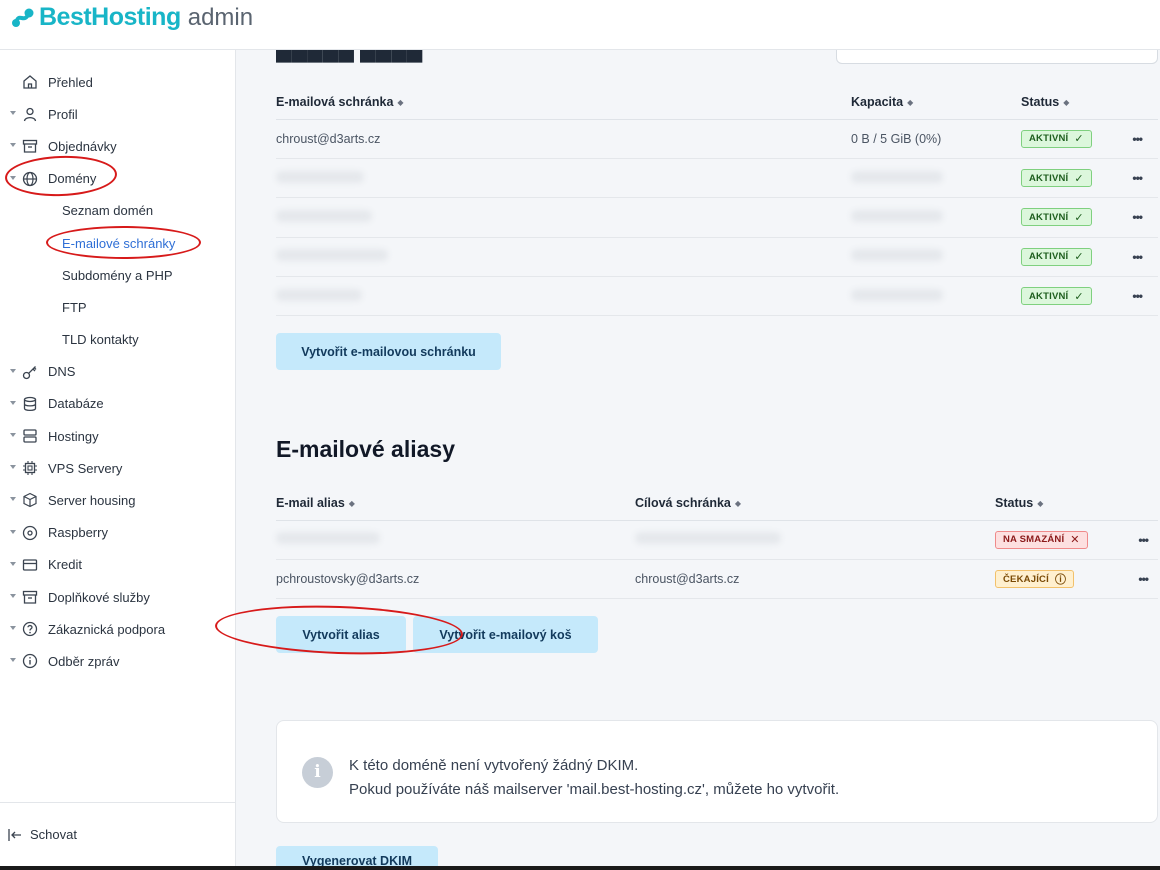  I want to click on top-bar: BestHosting admin, so click(580, 25).